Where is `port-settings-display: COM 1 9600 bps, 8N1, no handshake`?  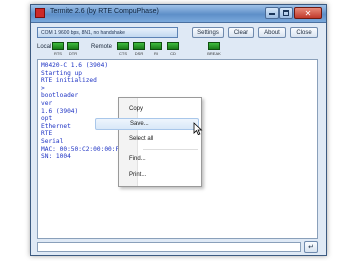
port-settings-display: COM 1 9600 bps, 8N1, no handshake is located at coordinates (107, 32).